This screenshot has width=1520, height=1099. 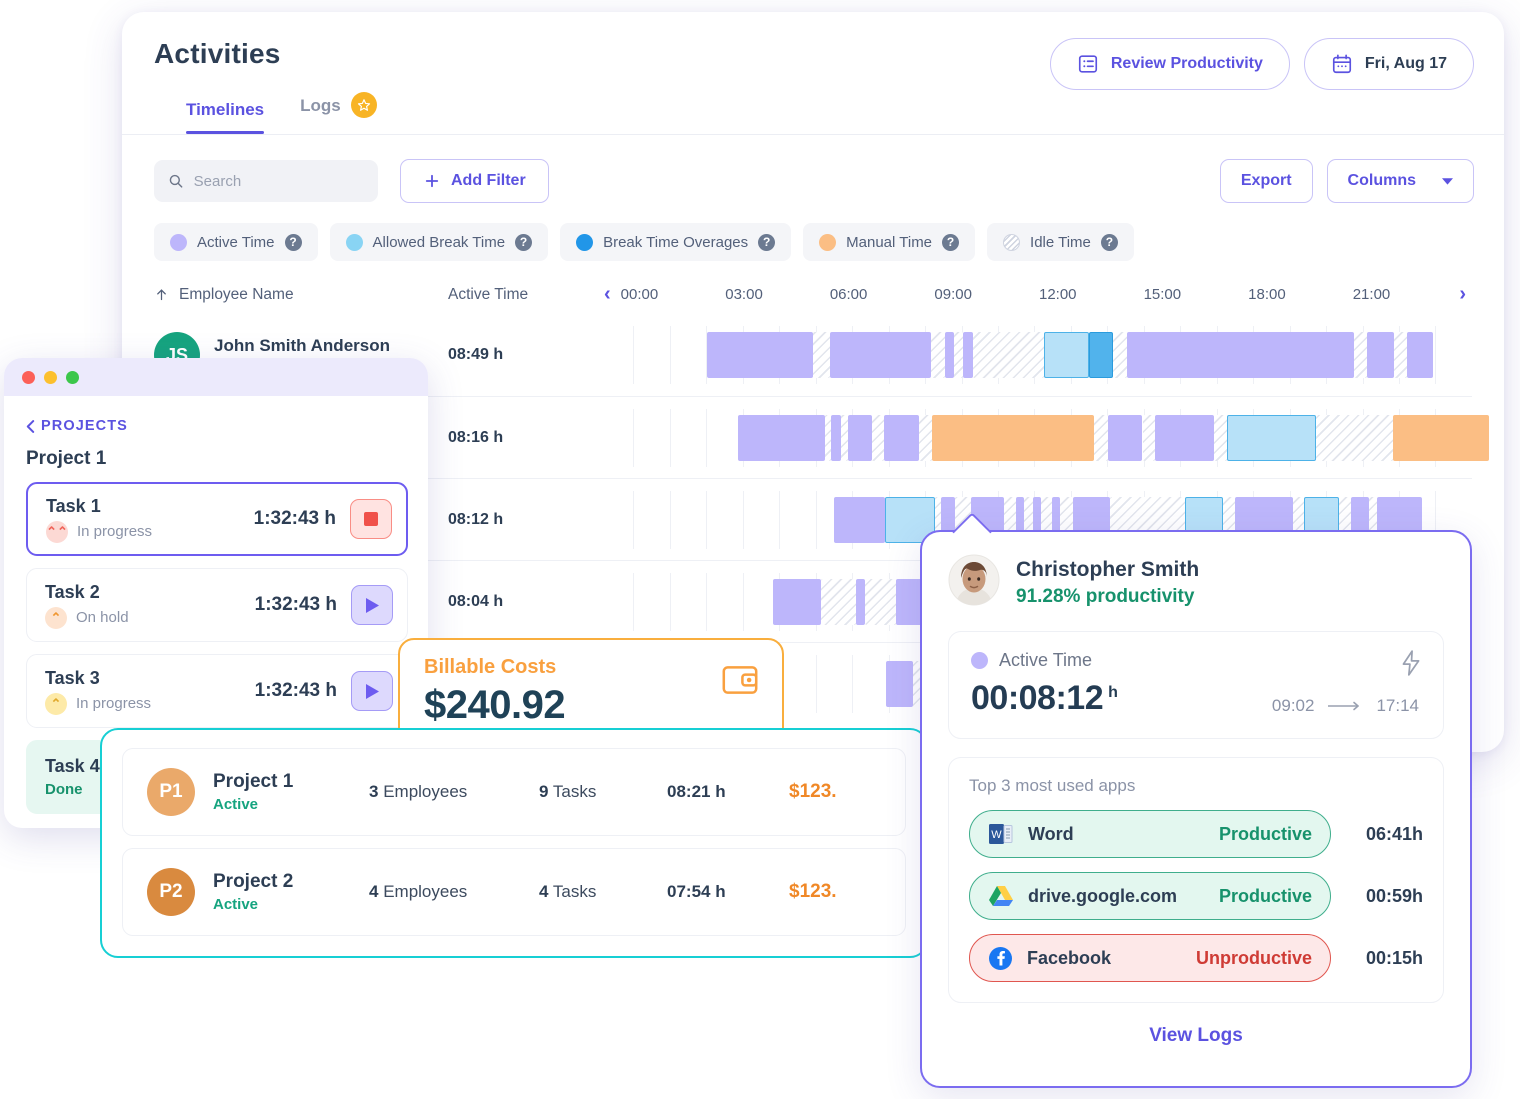 What do you see at coordinates (439, 242) in the screenshot?
I see `legend-label: Allowed Break Time` at bounding box center [439, 242].